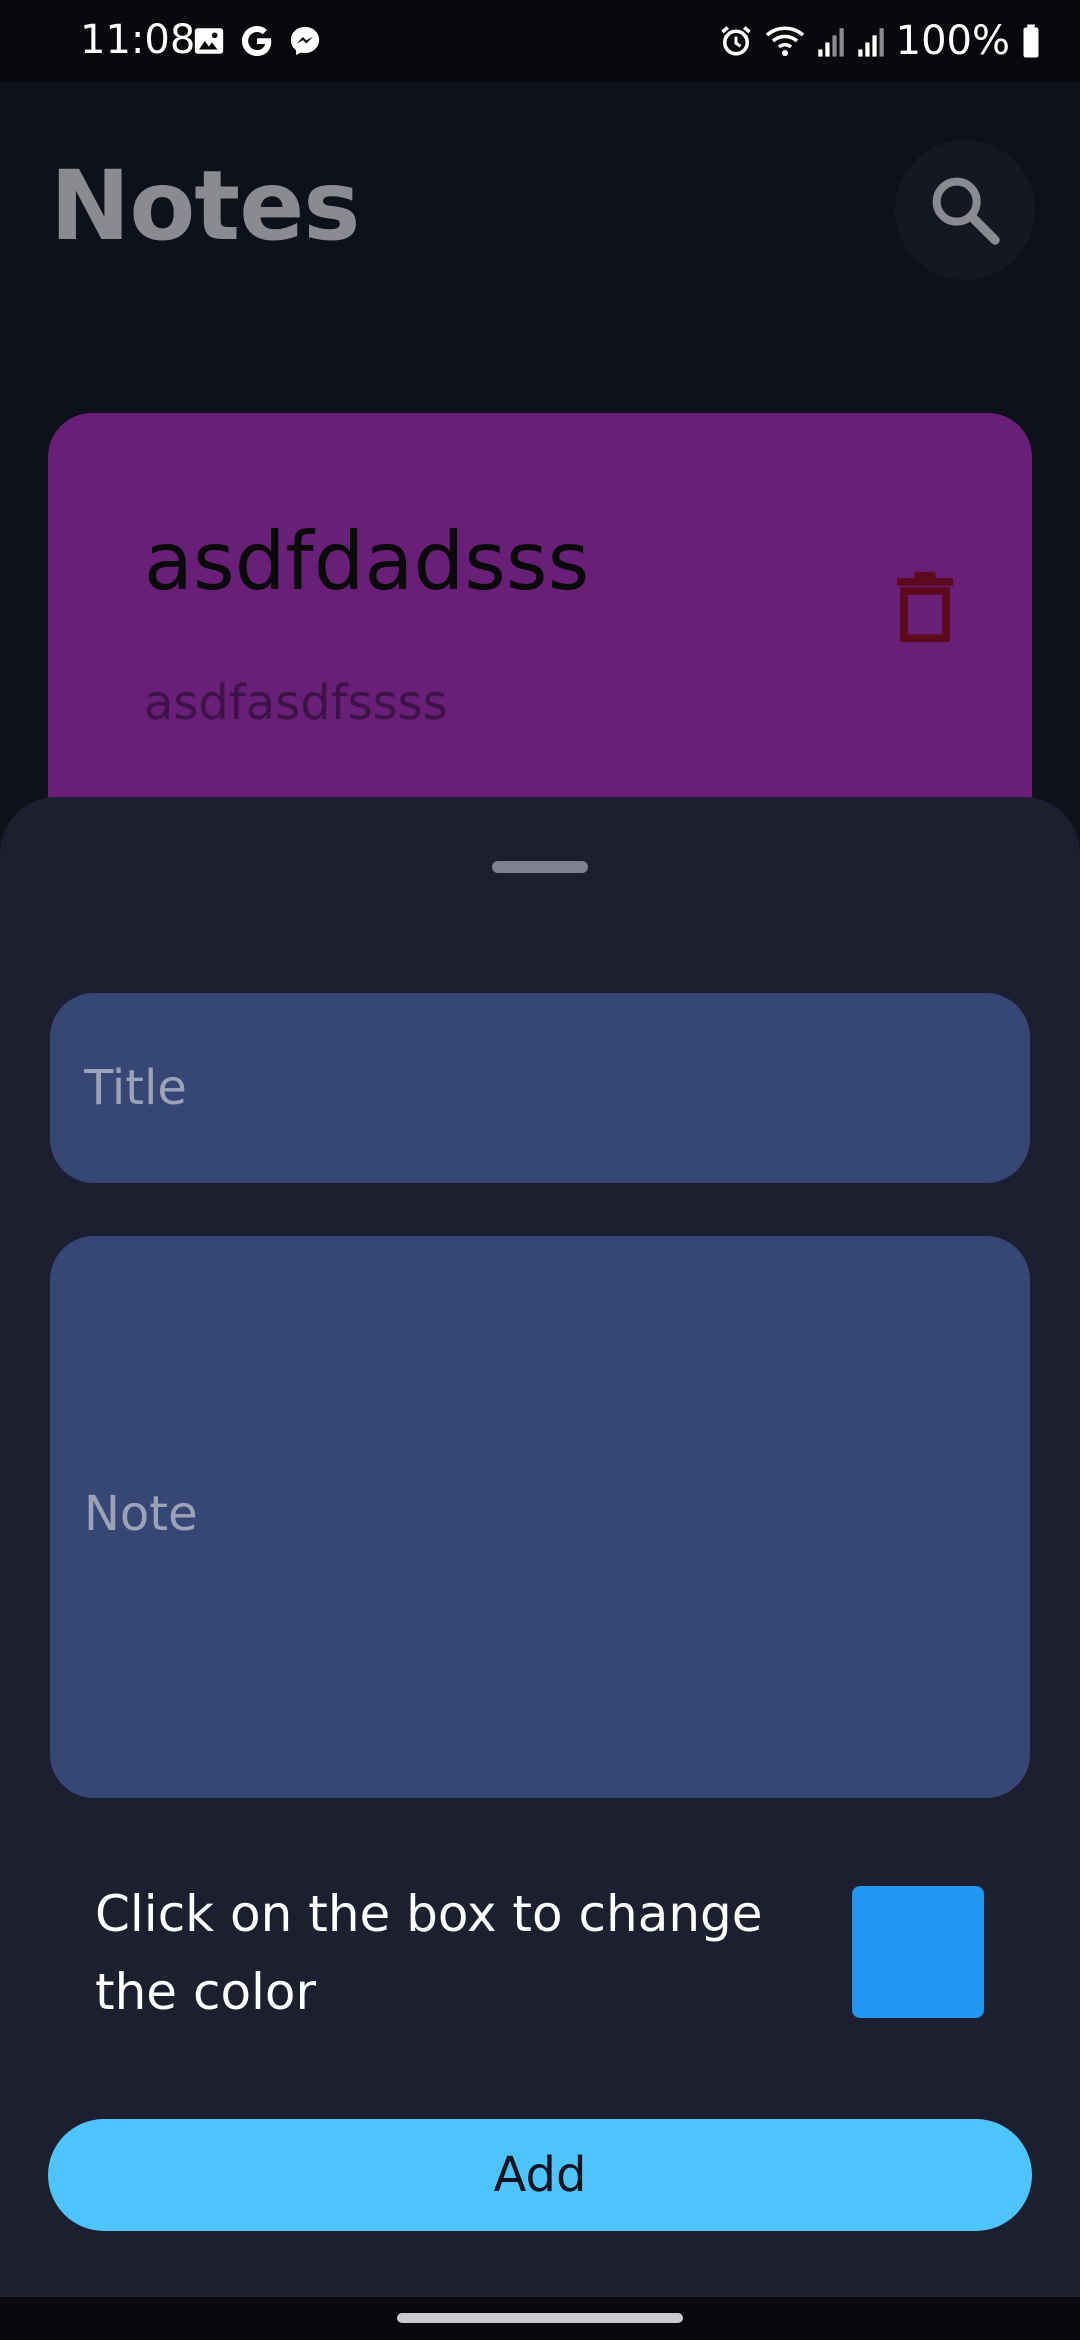  I want to click on drag-handle, so click(540, 867).